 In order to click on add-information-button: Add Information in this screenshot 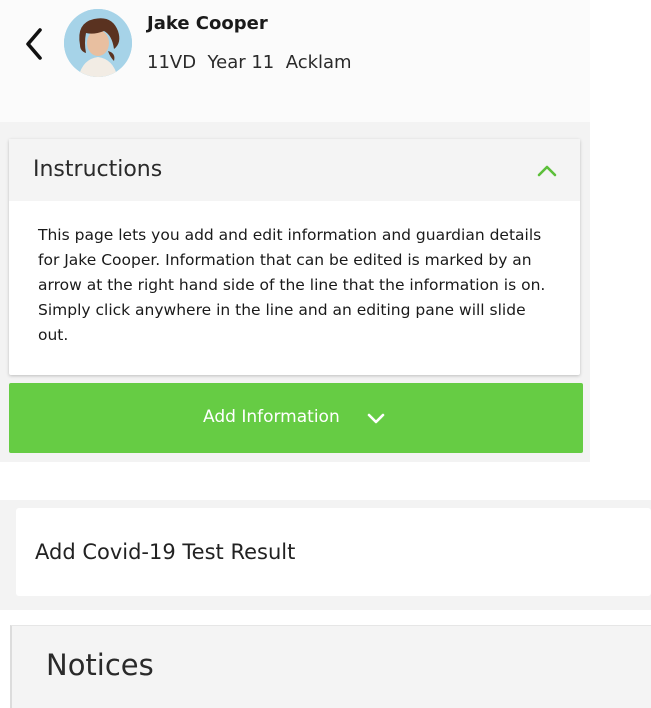, I will do `click(296, 418)`.